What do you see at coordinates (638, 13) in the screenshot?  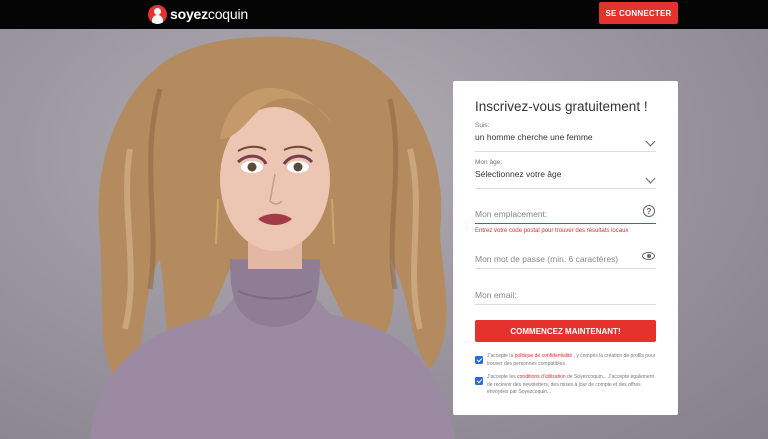 I see `login-button: SE CONNECTER` at bounding box center [638, 13].